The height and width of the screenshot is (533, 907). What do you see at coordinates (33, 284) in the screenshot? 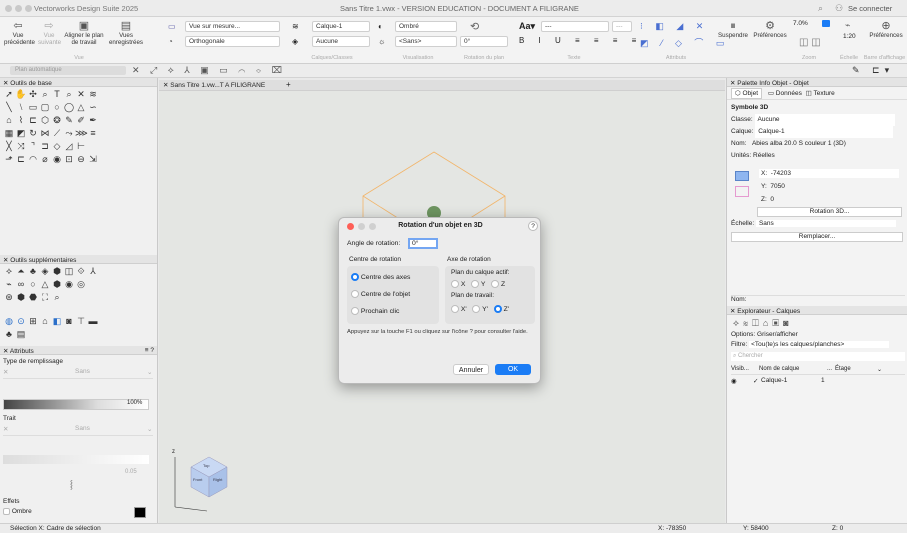
I see `3d-tool-11-icon: ○` at bounding box center [33, 284].